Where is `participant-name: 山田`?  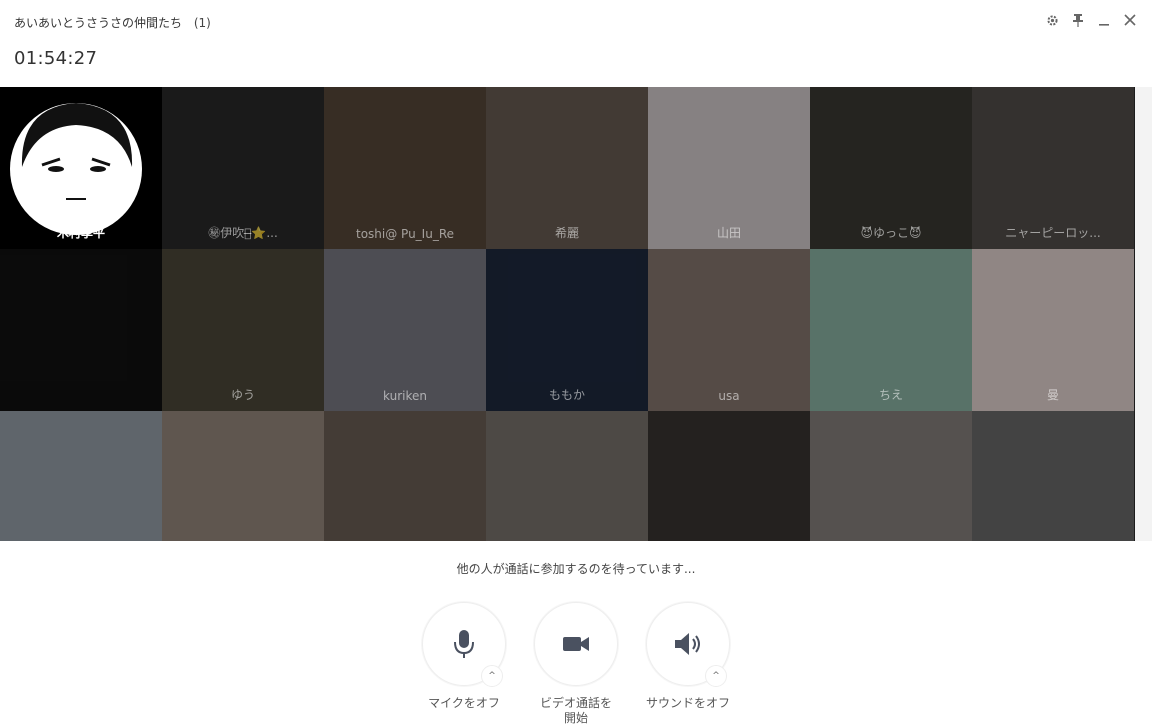 participant-name: 山田 is located at coordinates (728, 233).